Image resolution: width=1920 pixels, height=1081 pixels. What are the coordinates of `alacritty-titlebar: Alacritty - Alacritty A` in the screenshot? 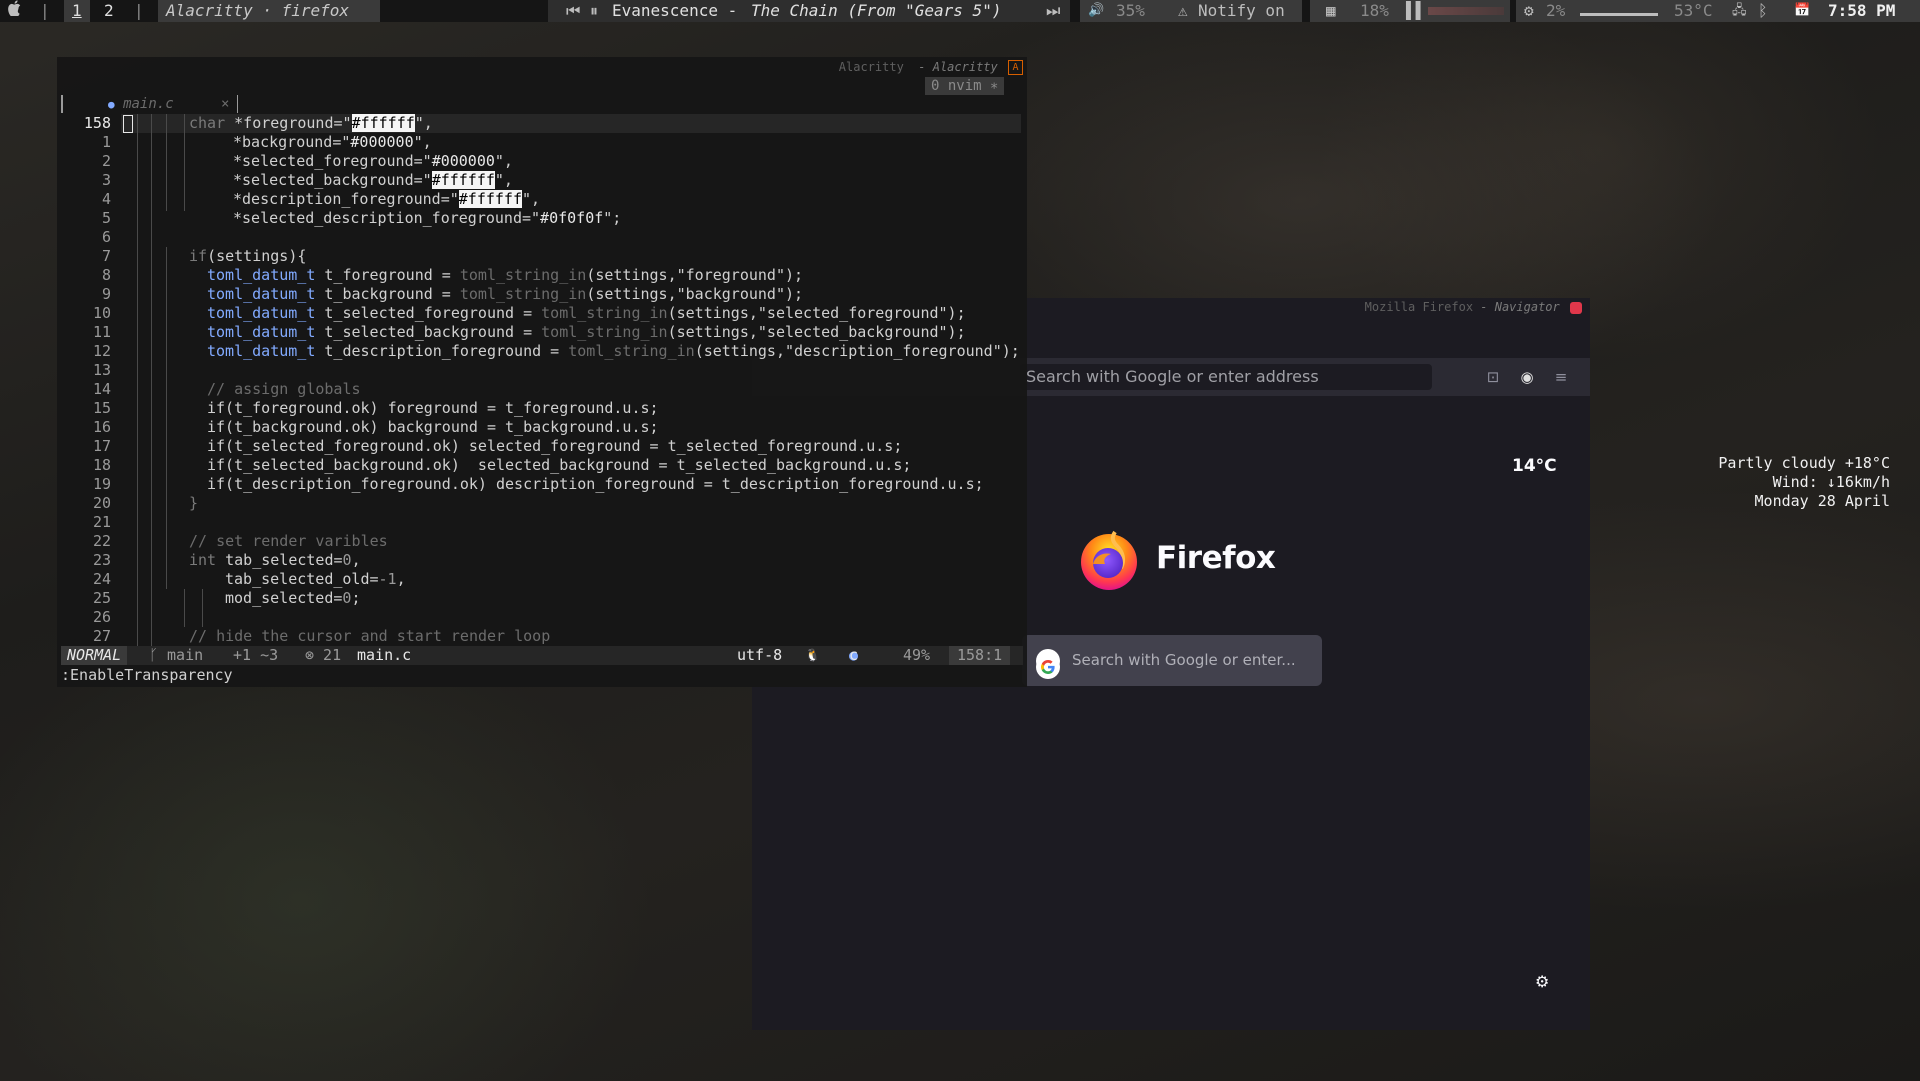 It's located at (933, 67).